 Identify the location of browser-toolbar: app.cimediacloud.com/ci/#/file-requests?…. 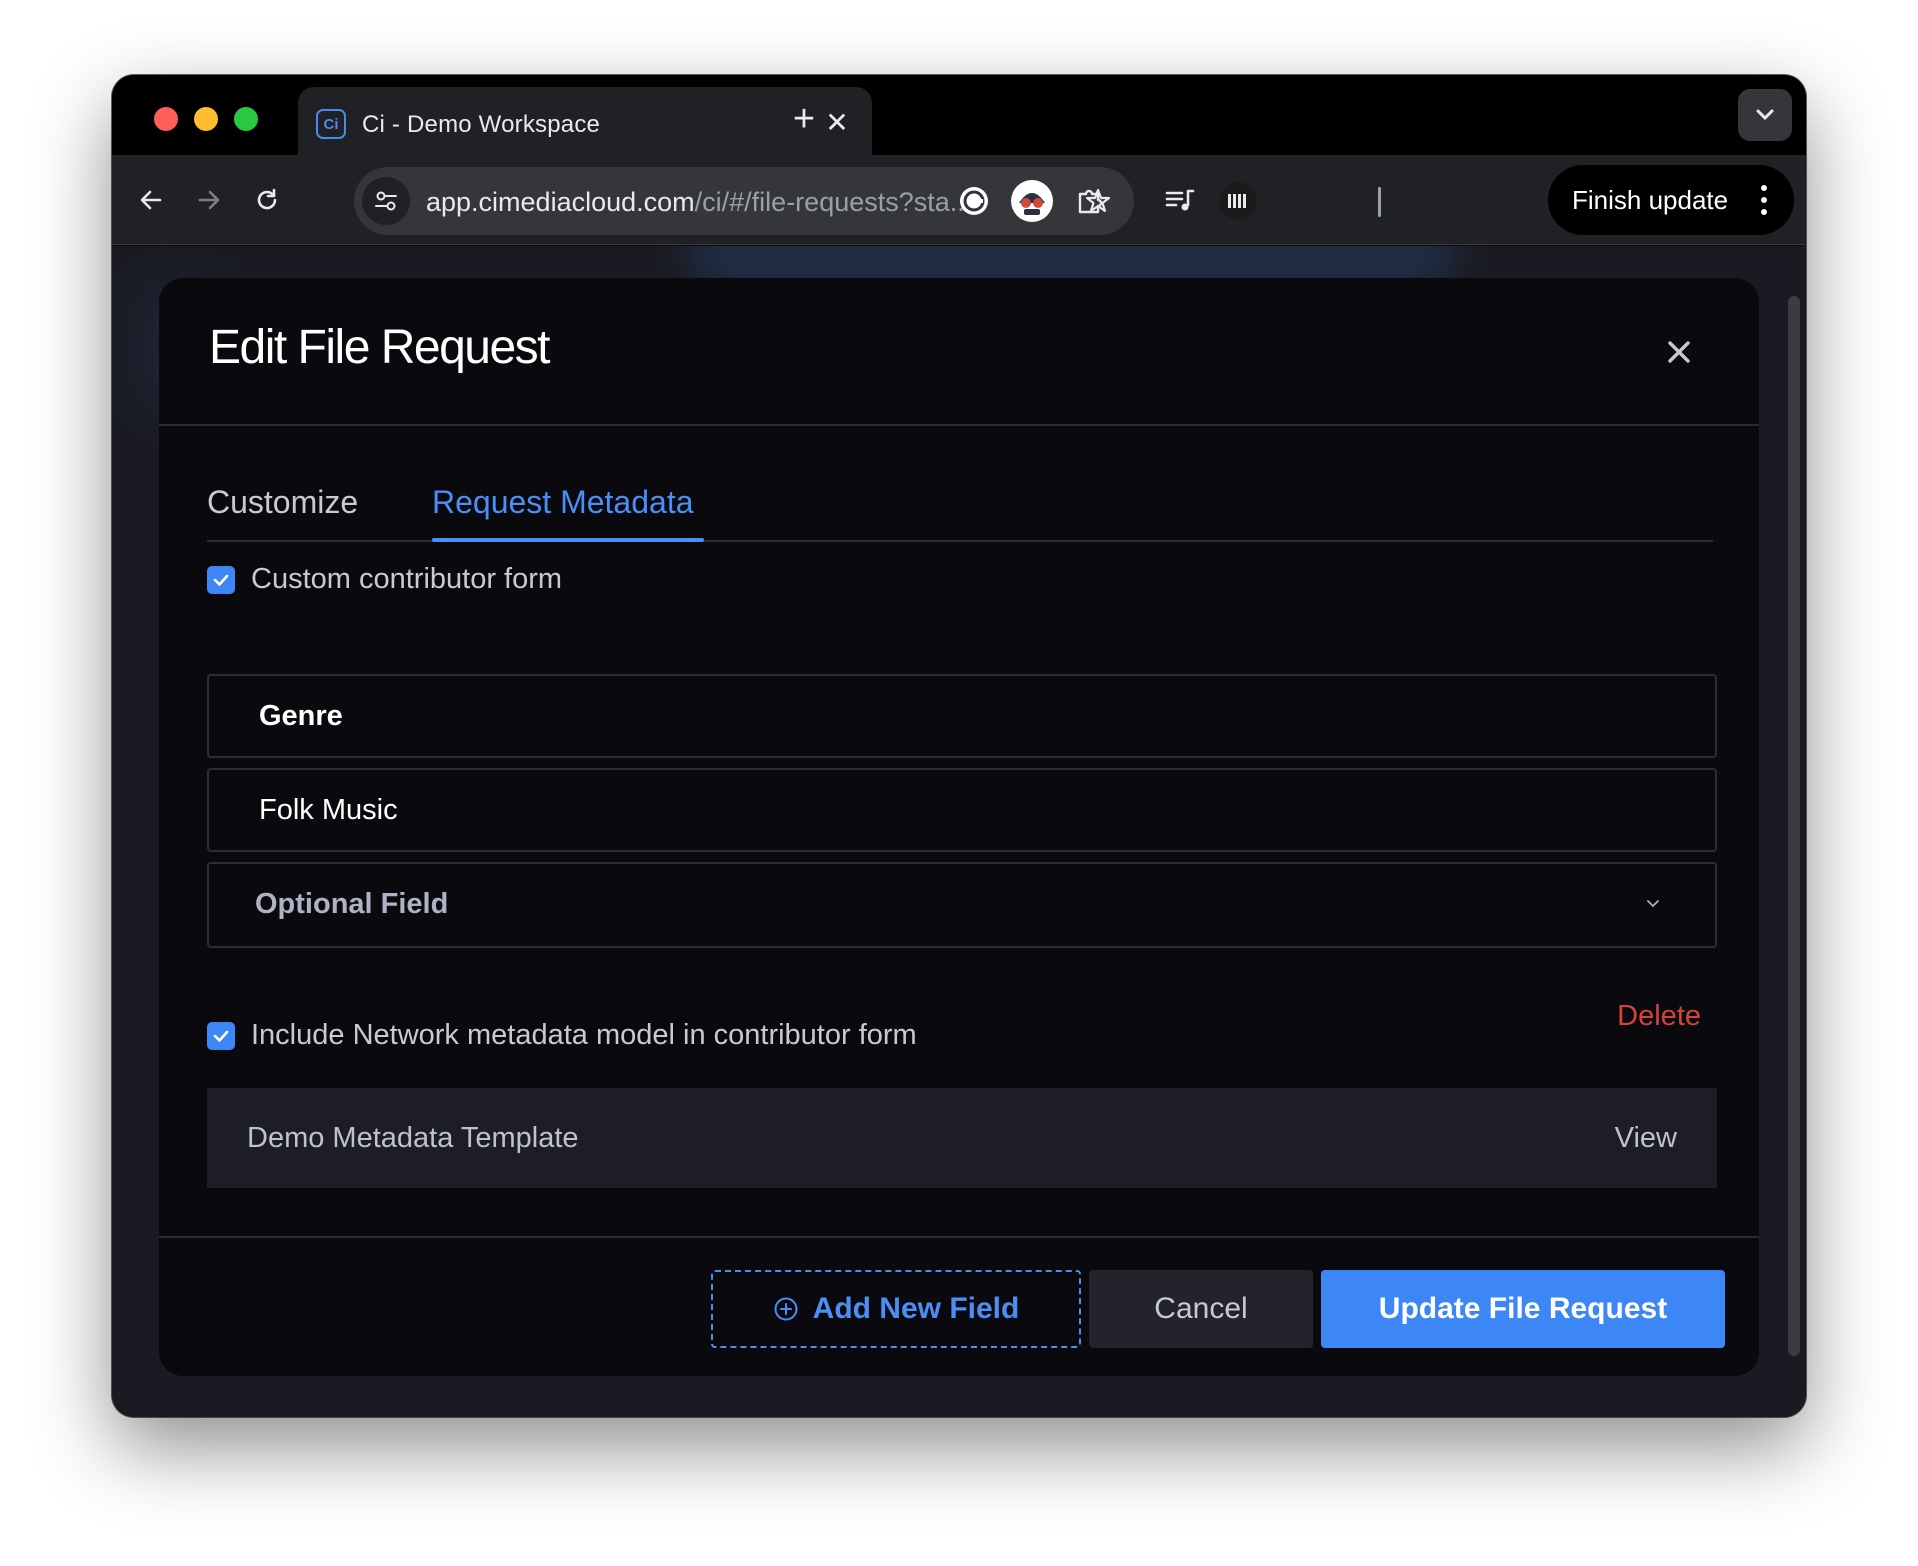
(959, 200).